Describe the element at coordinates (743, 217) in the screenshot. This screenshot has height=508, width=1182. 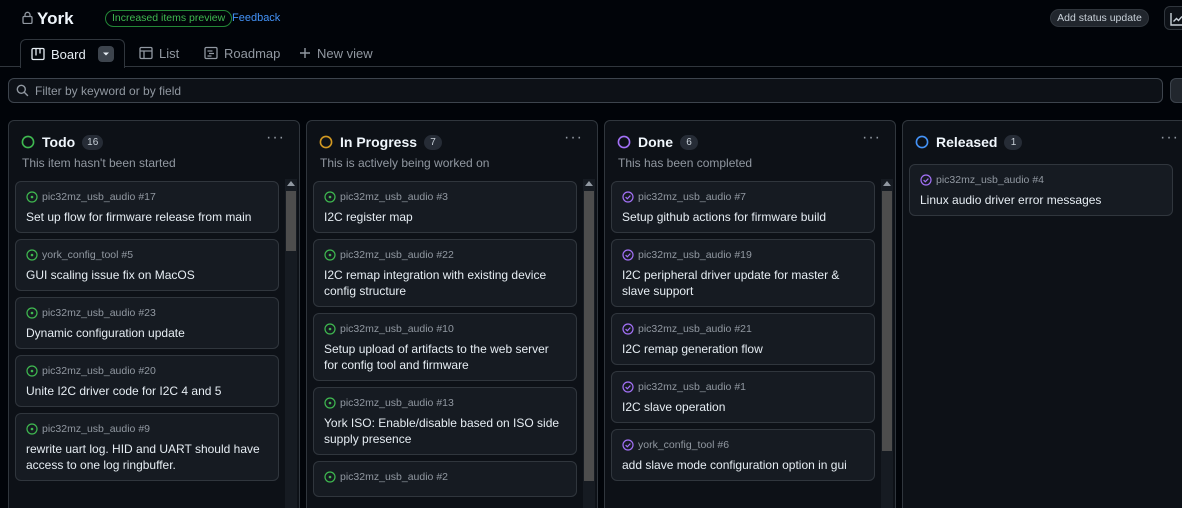
I see `issue-title: Setup github actions for firmware build` at that location.